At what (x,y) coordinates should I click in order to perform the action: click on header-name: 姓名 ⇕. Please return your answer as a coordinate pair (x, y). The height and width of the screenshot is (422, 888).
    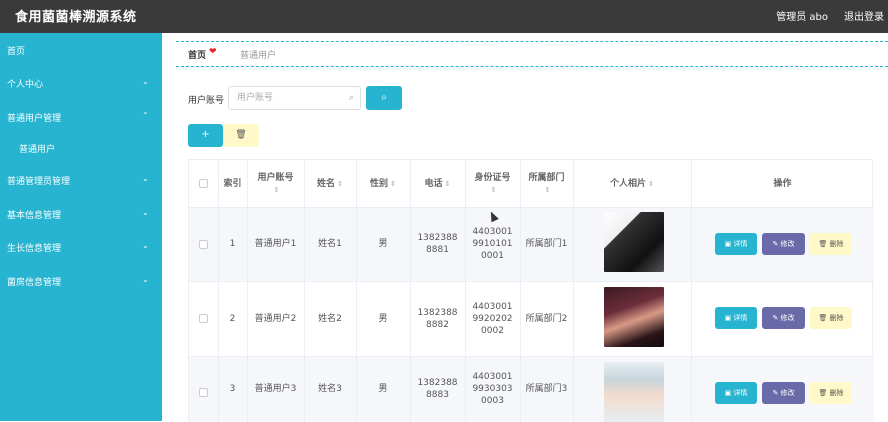
    Looking at the image, I should click on (330, 183).